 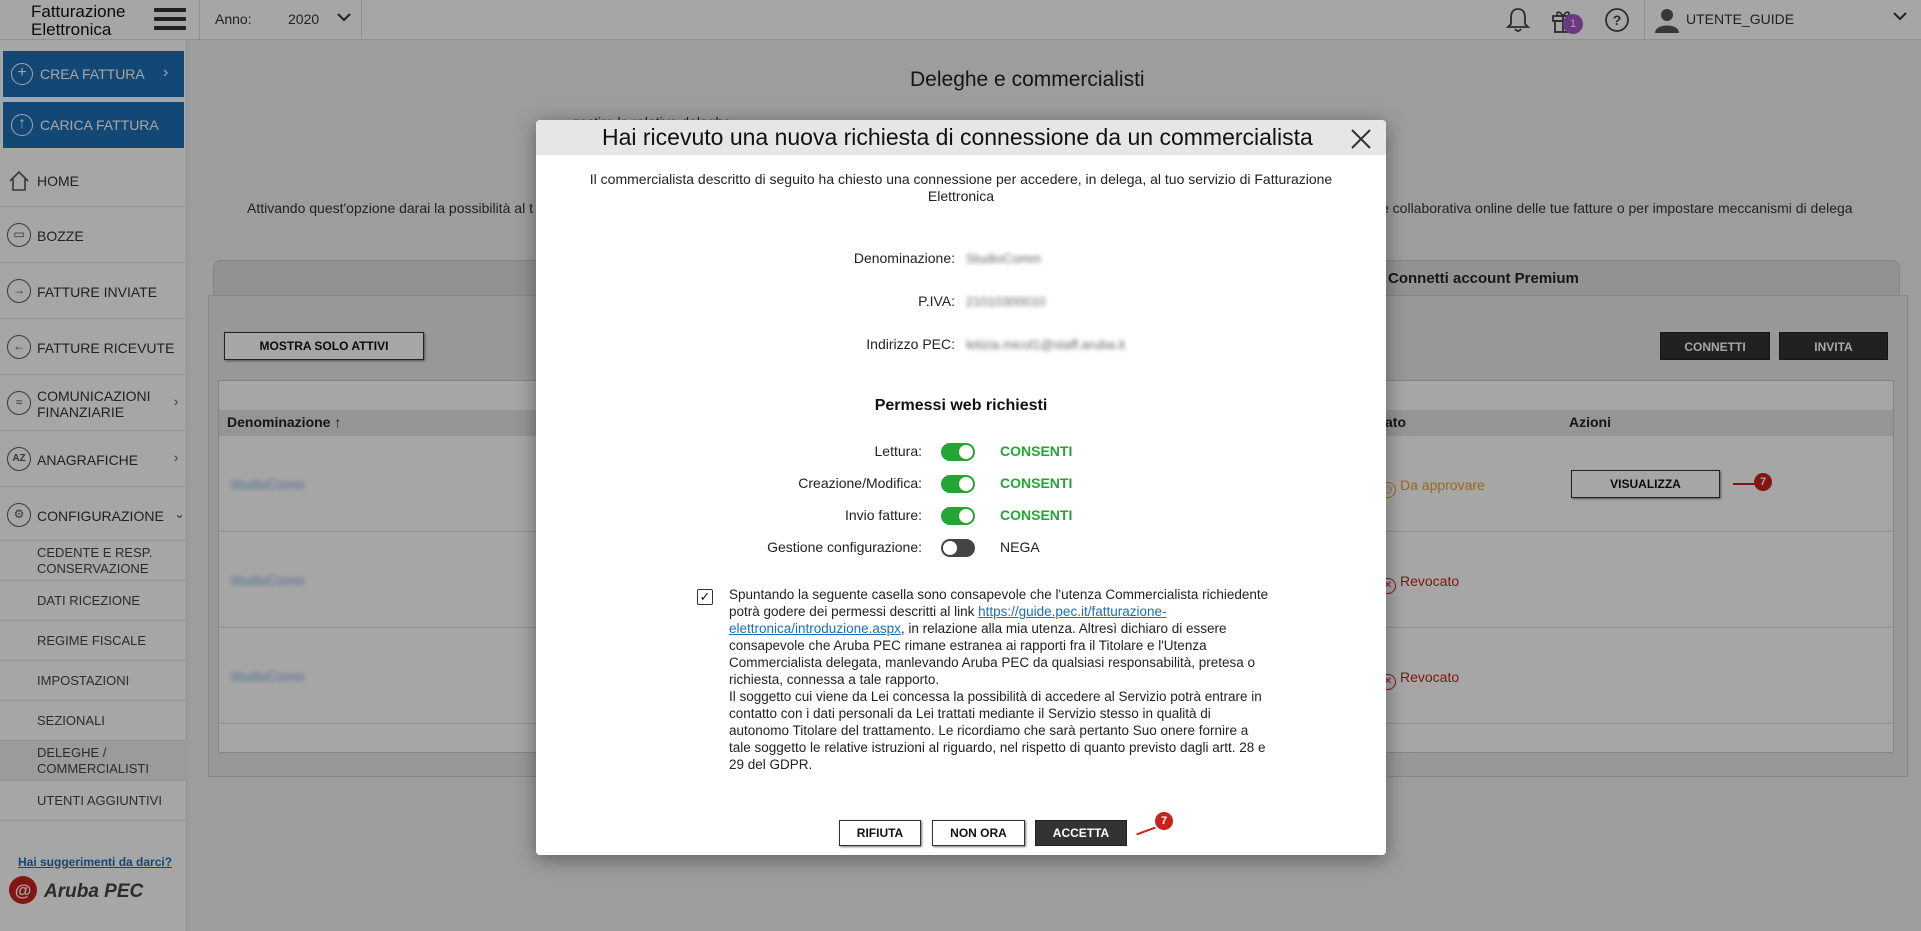 What do you see at coordinates (898, 451) in the screenshot?
I see `permission-label: Lettura:` at bounding box center [898, 451].